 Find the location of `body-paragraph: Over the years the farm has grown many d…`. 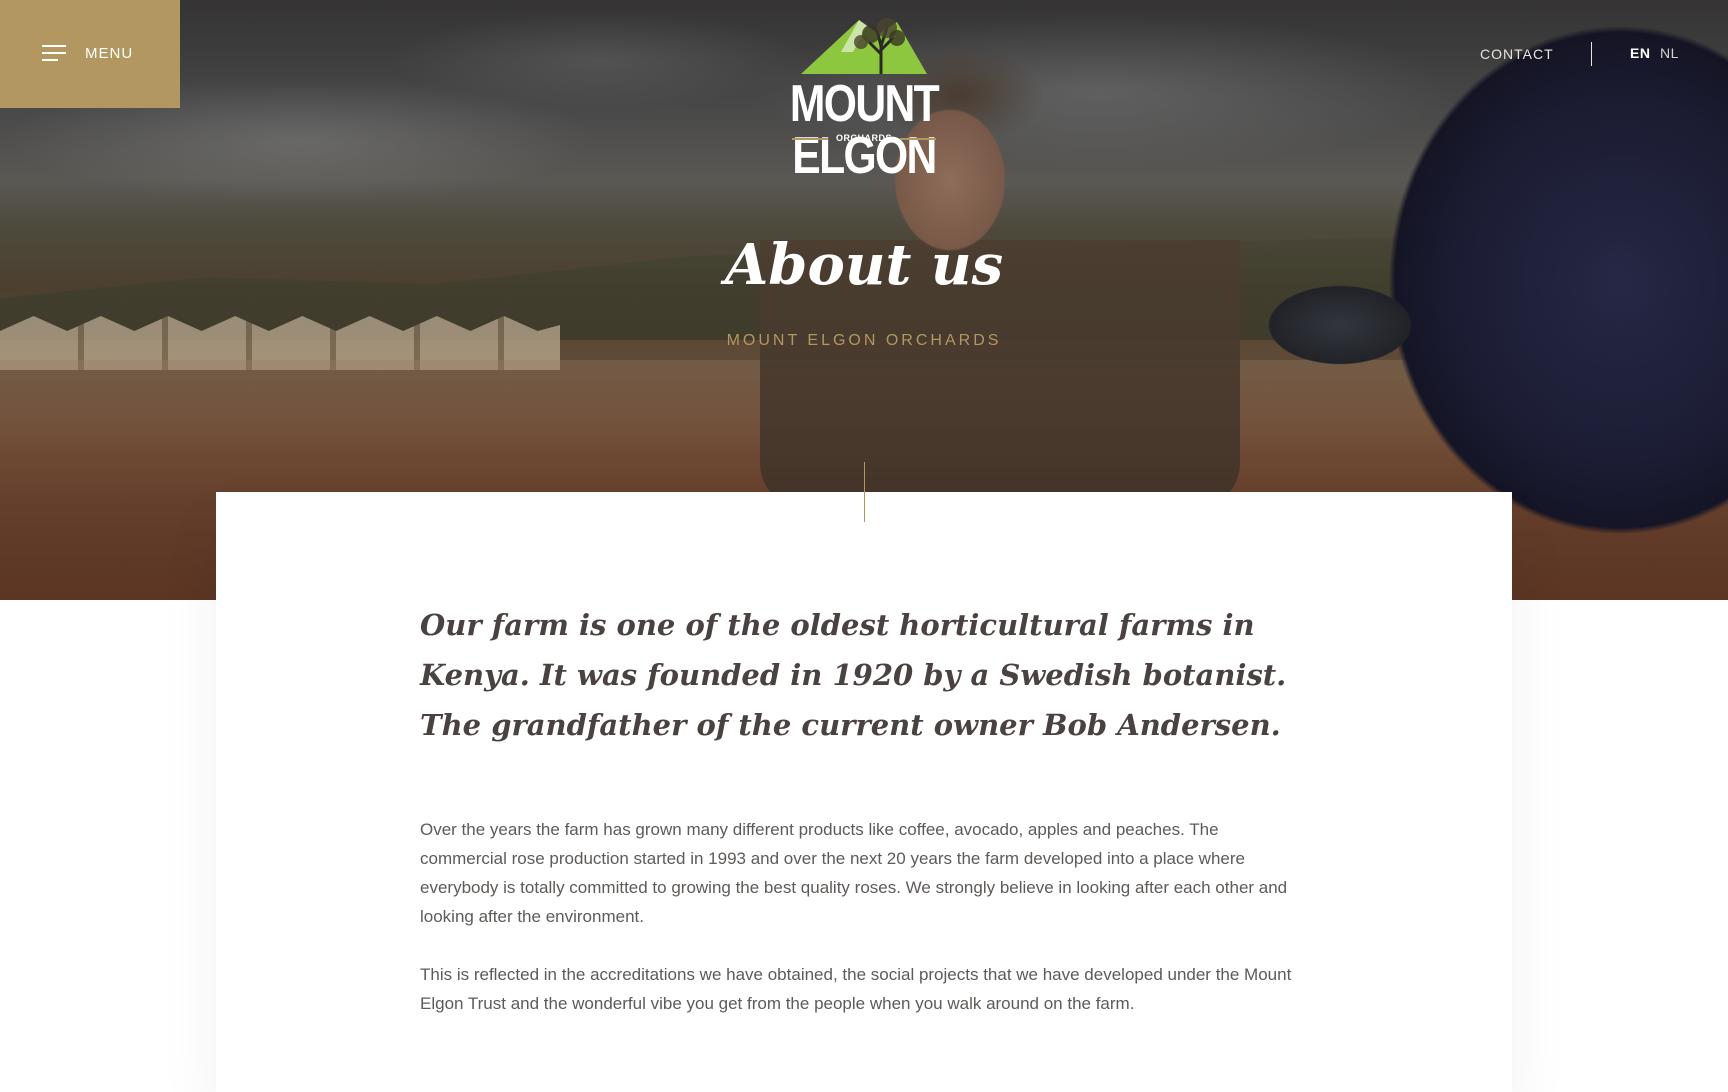

body-paragraph: Over the years the farm has grown many d… is located at coordinates (854, 873).